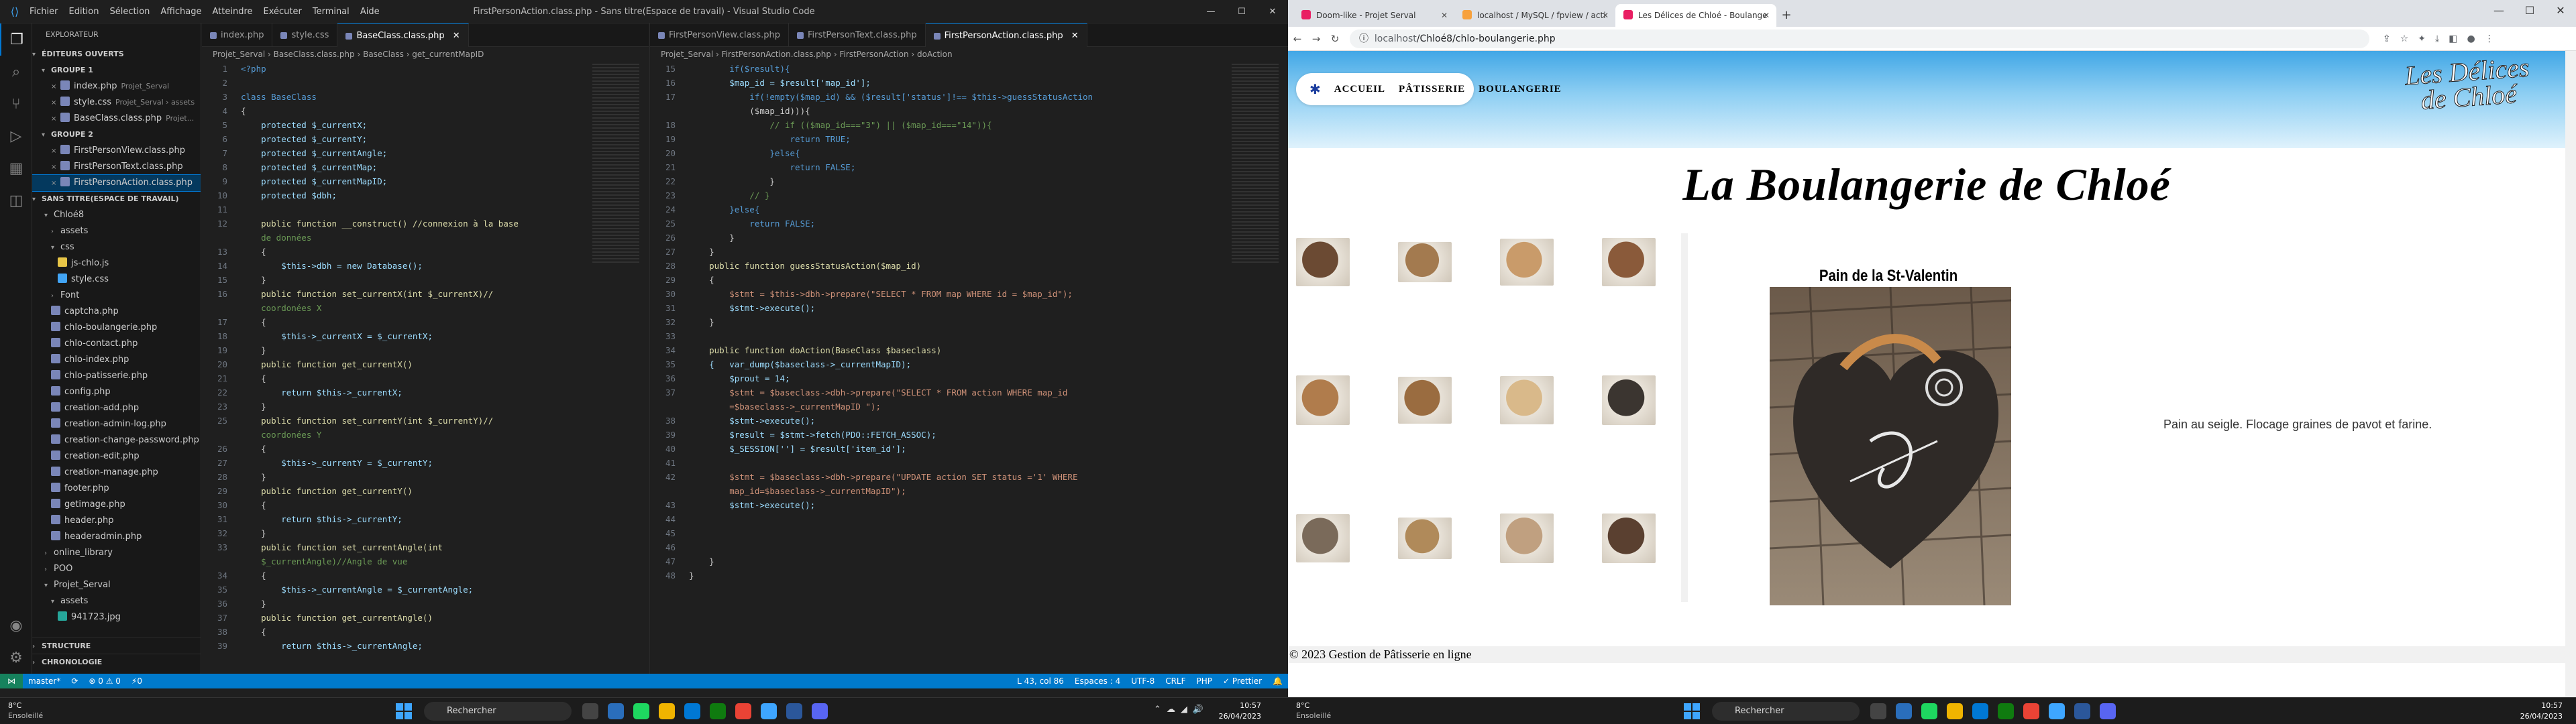 This screenshot has height=724, width=2576. I want to click on tree-item-creation-add-php: creation-add.php, so click(116, 408).